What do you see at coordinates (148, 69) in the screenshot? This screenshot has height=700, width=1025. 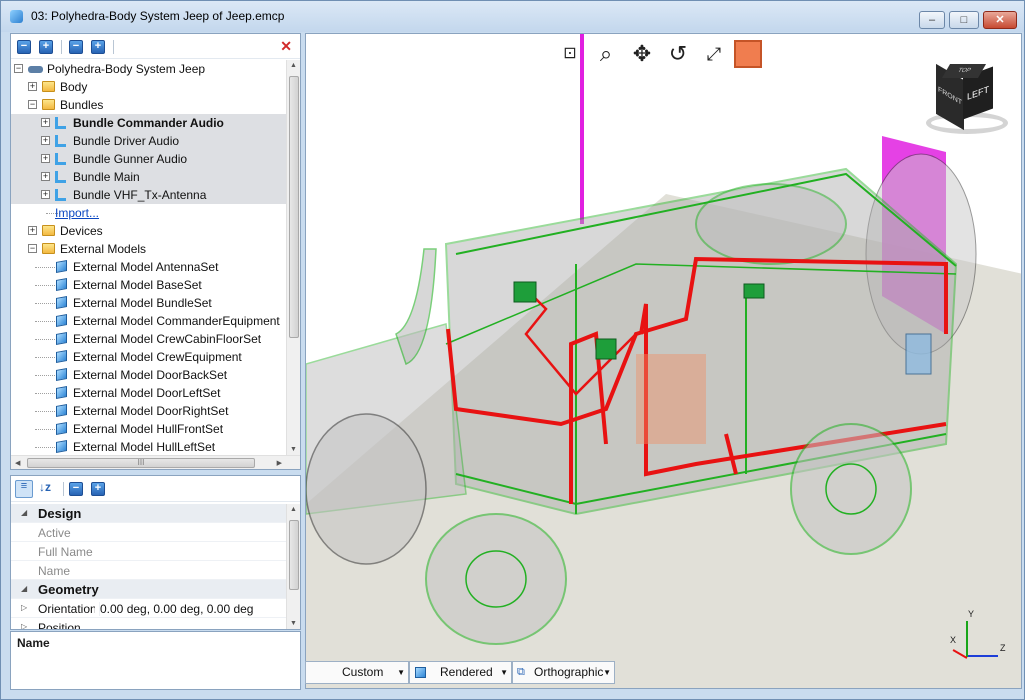 I see `tree-root: − Polyhedra-Body System Jeep` at bounding box center [148, 69].